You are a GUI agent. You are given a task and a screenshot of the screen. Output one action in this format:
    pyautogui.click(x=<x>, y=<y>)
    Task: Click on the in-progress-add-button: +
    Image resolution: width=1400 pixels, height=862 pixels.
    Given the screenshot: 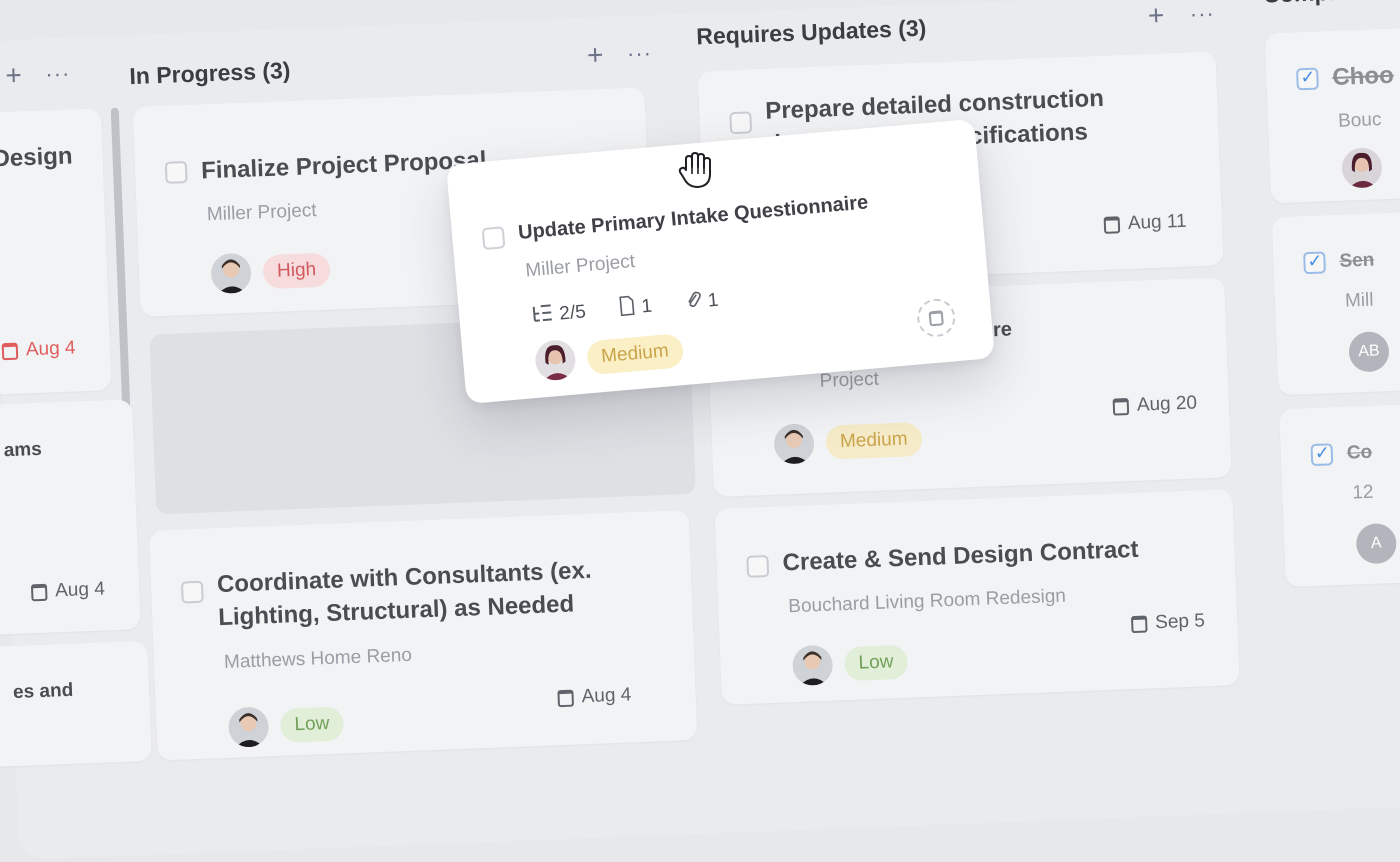 What is the action you would take?
    pyautogui.click(x=594, y=55)
    